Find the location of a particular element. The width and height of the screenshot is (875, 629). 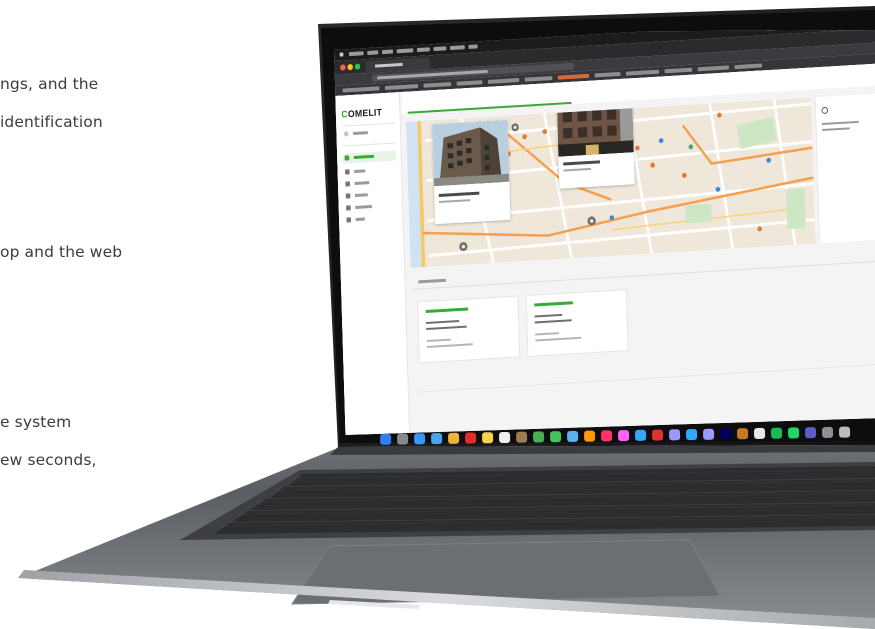

sidebar-item-sites is located at coordinates (370, 170).